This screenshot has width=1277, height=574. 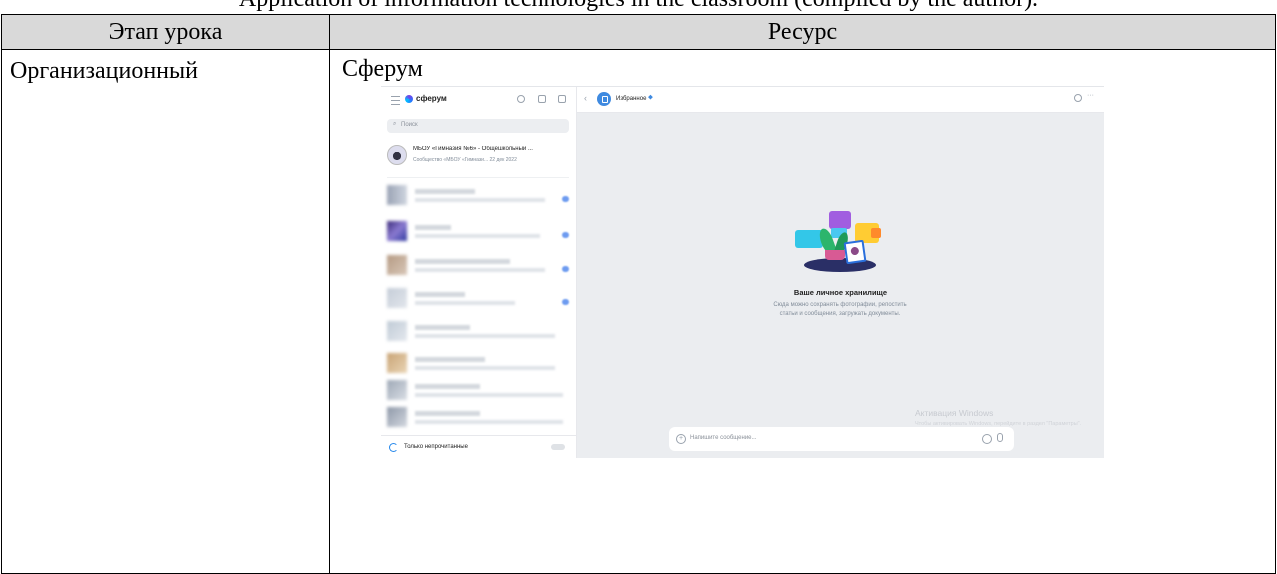 What do you see at coordinates (562, 99) in the screenshot?
I see `compose-icon` at bounding box center [562, 99].